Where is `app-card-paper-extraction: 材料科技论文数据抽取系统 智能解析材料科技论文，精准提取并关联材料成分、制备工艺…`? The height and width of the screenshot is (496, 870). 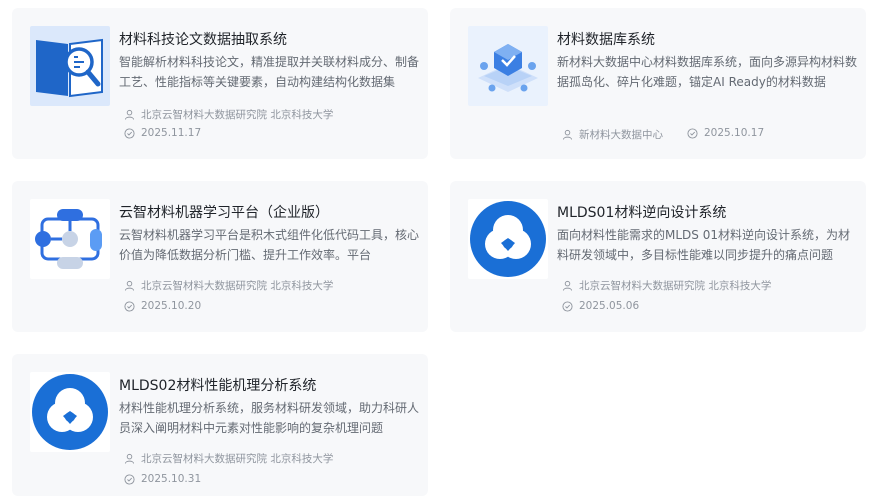 app-card-paper-extraction: 材料科技论文数据抽取系统 智能解析材料科技论文，精准提取并关联材料成分、制备工艺… is located at coordinates (220, 83).